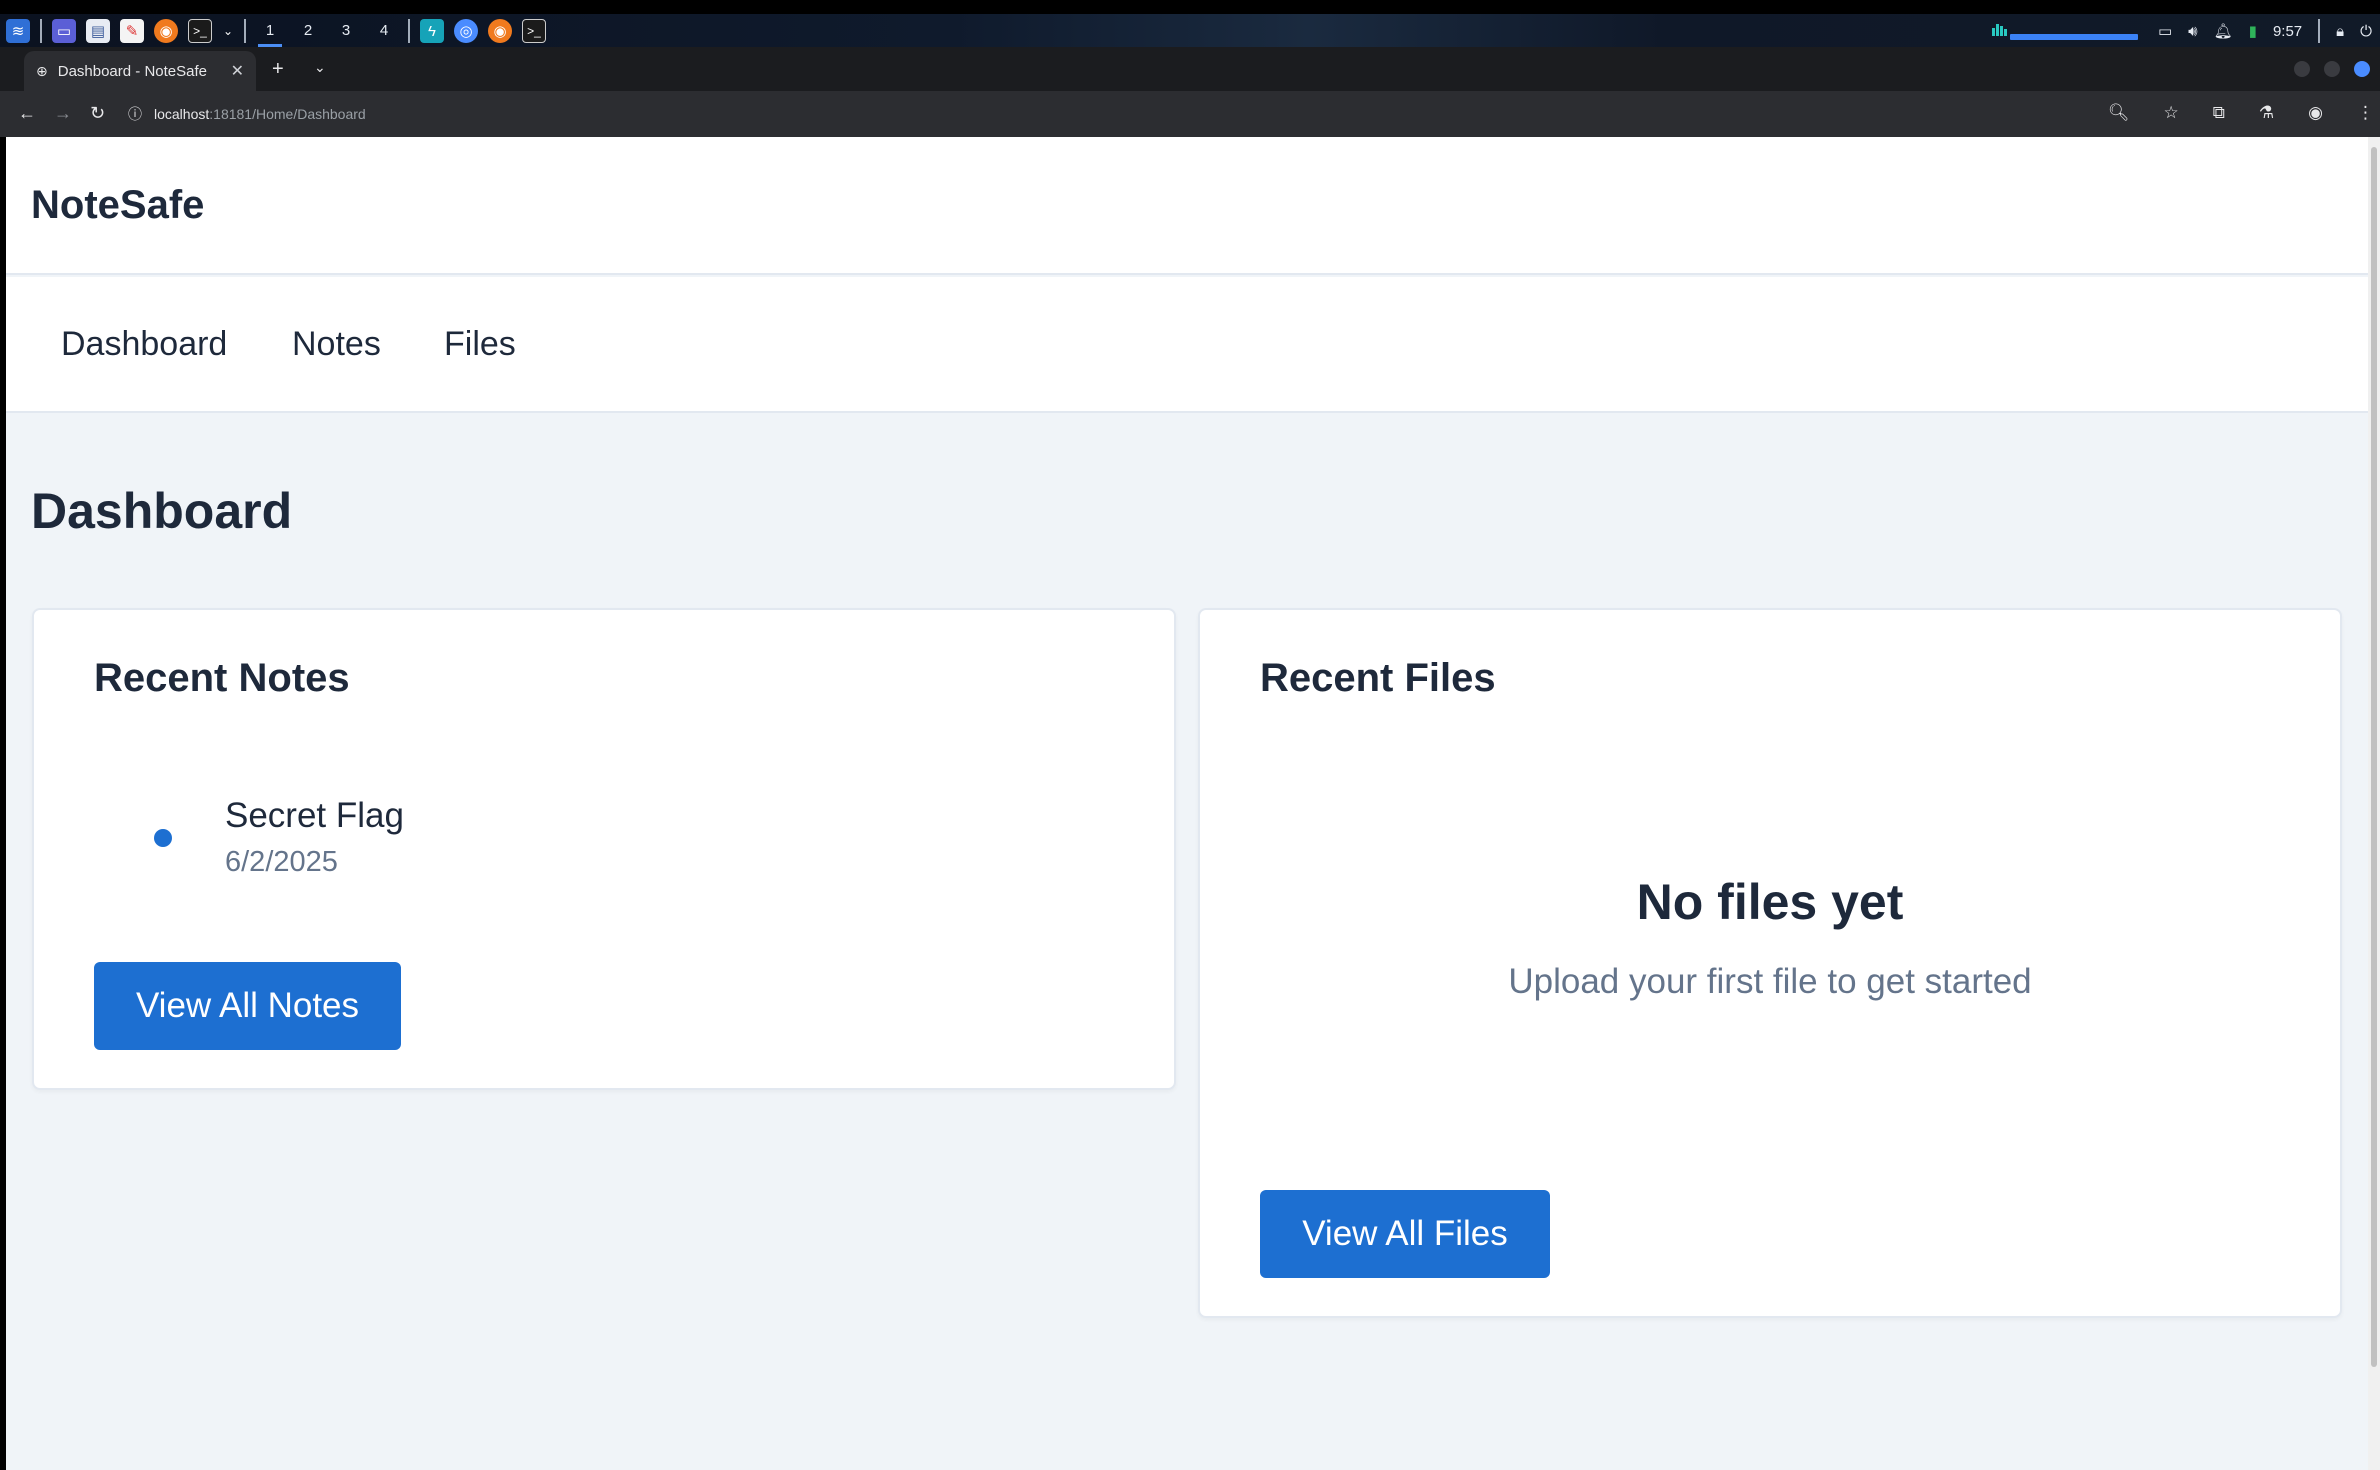 The height and width of the screenshot is (1470, 2380). I want to click on bolt-app-icon: ϟ, so click(432, 31).